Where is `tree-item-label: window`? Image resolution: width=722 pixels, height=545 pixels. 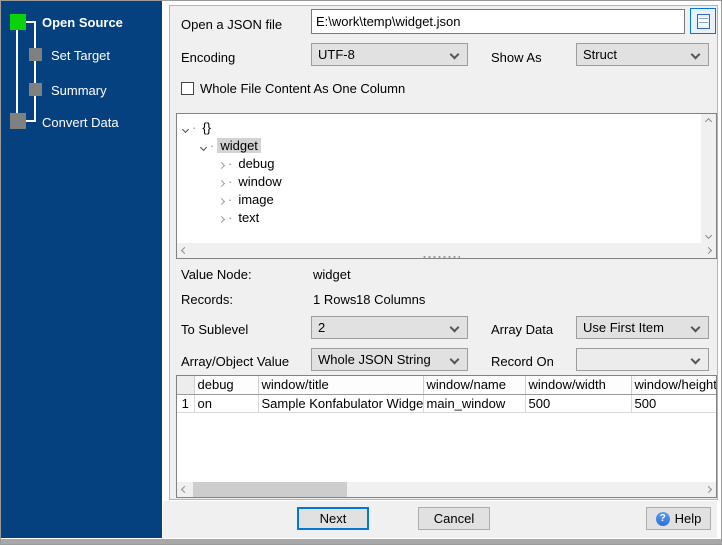
tree-item-label: window is located at coordinates (260, 181).